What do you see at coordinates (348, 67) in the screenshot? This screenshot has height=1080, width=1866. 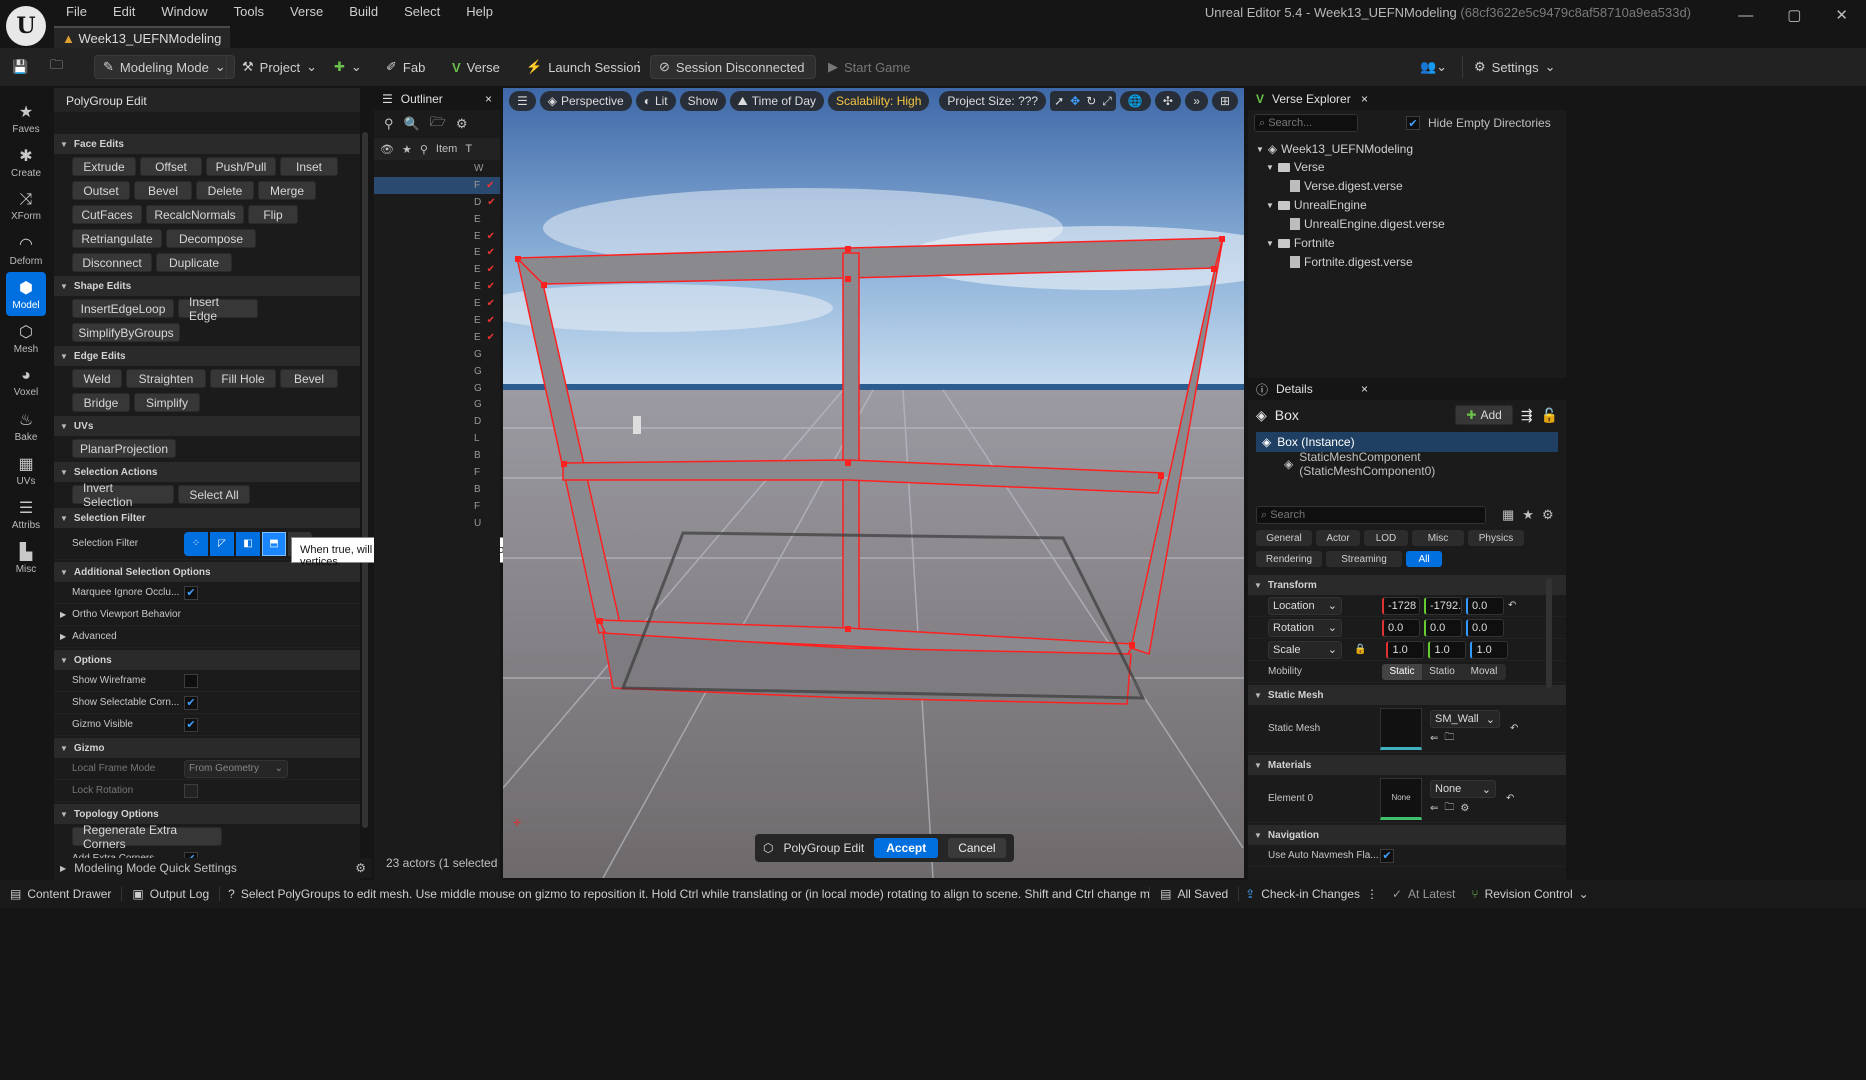 I see `add-content-button: ✚ ⌄` at bounding box center [348, 67].